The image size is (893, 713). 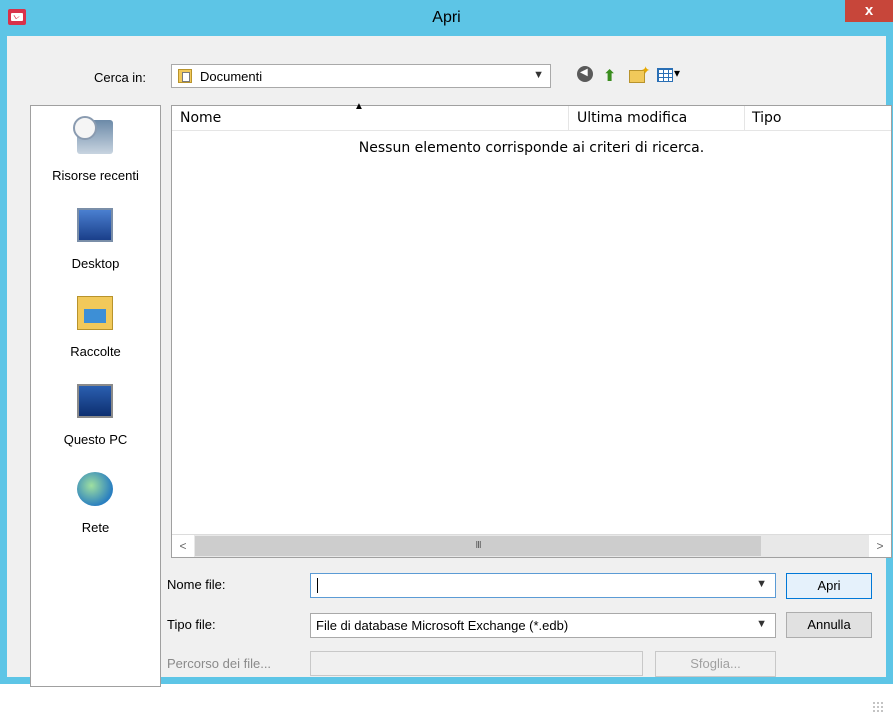 I want to click on libraries-icon, so click(x=95, y=313).